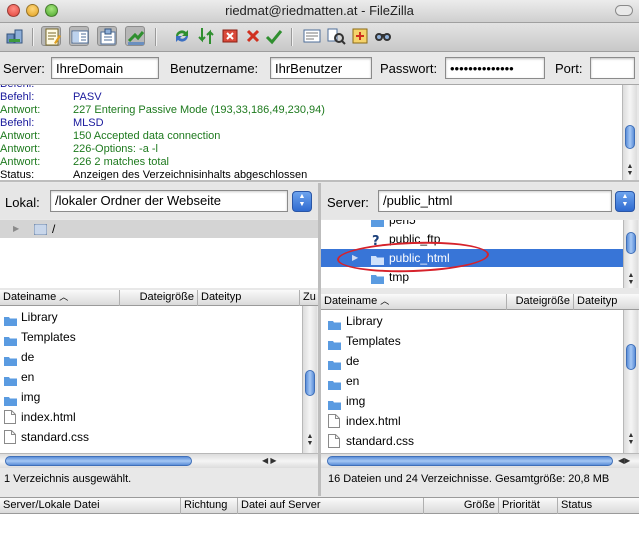 This screenshot has height=548, width=639. What do you see at coordinates (364, 321) in the screenshot?
I see `file-name: Library` at bounding box center [364, 321].